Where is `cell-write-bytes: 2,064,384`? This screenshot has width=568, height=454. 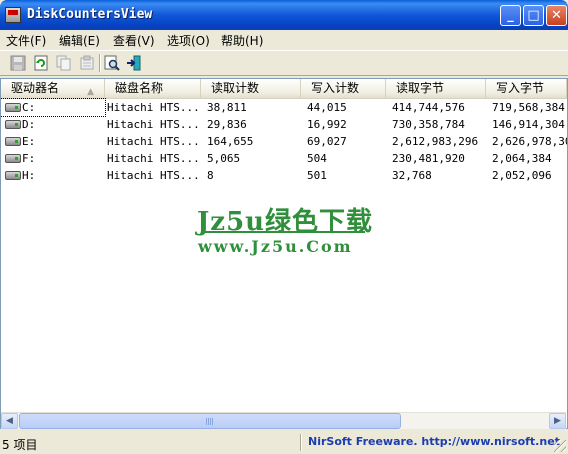 cell-write-bytes: 2,064,384 is located at coordinates (522, 158).